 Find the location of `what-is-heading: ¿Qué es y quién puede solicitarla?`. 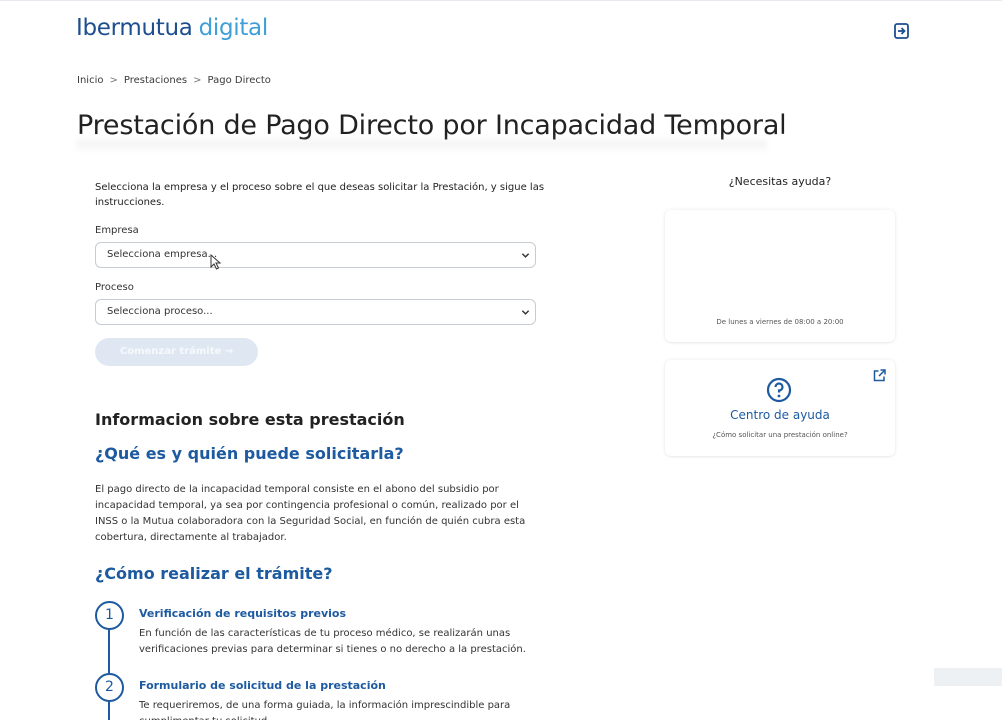

what-is-heading: ¿Qué es y quién puede solicitarla? is located at coordinates (249, 453).